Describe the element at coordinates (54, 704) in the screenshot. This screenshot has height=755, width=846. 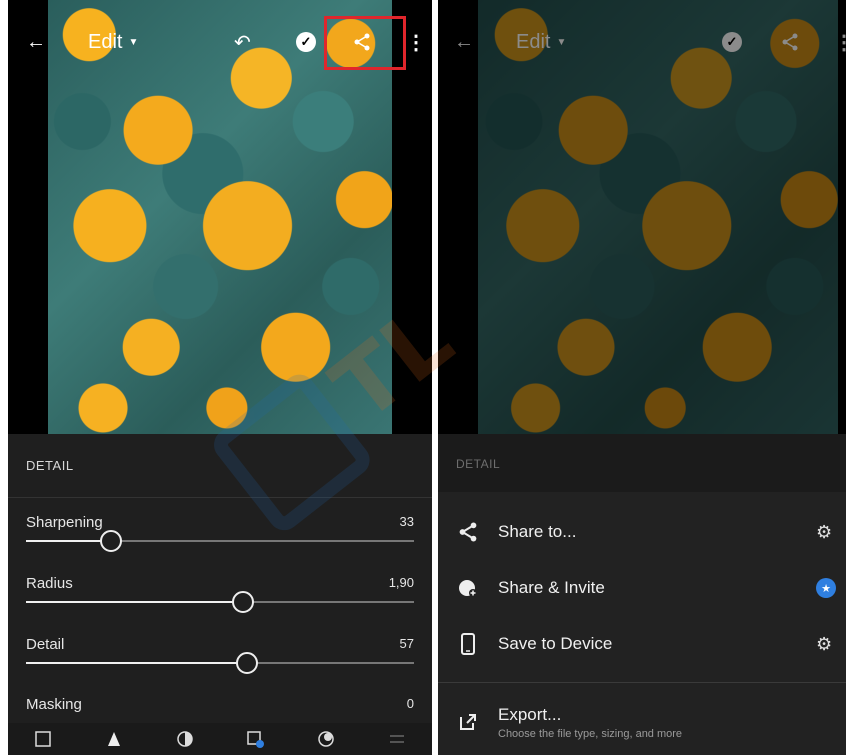
I see `slider-label: Masking` at that location.